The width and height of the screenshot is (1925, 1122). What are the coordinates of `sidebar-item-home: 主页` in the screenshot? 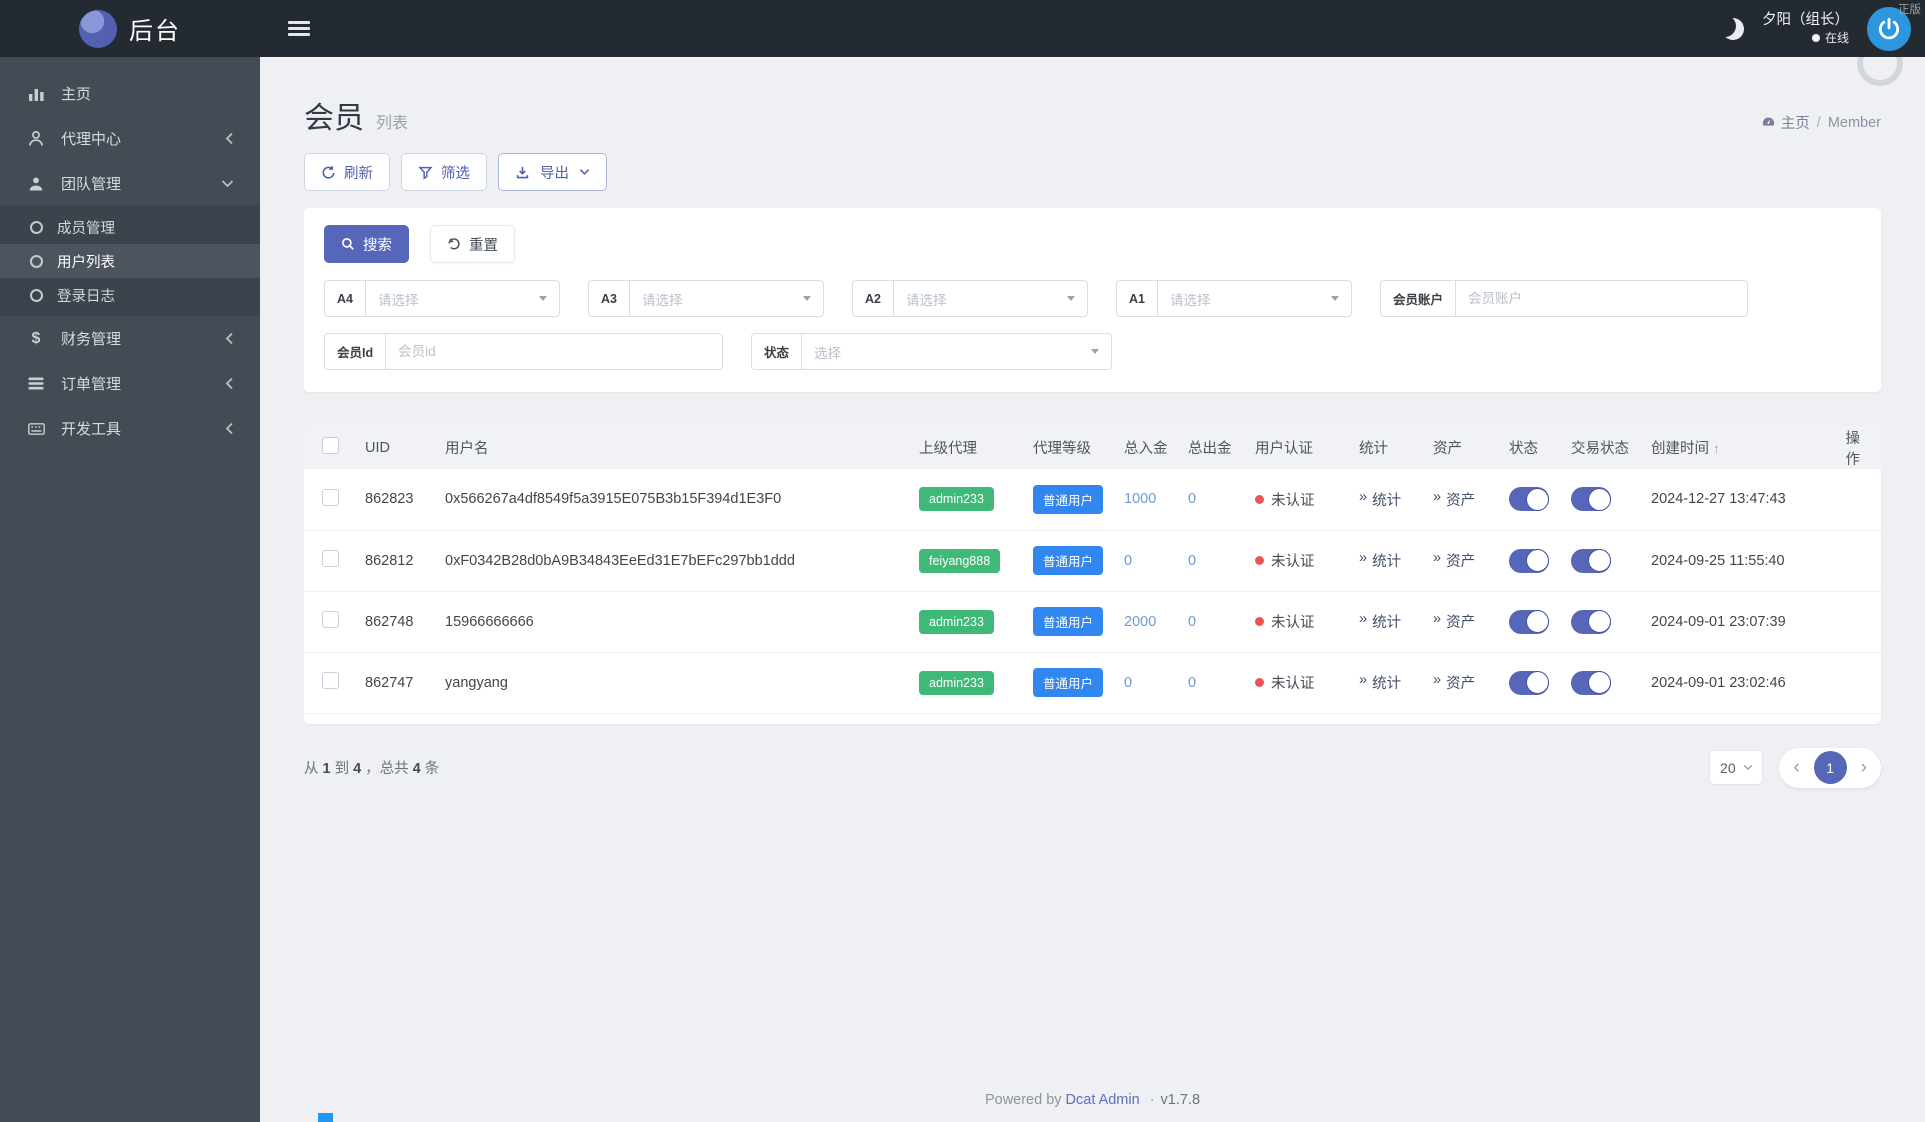 It's located at (130, 93).